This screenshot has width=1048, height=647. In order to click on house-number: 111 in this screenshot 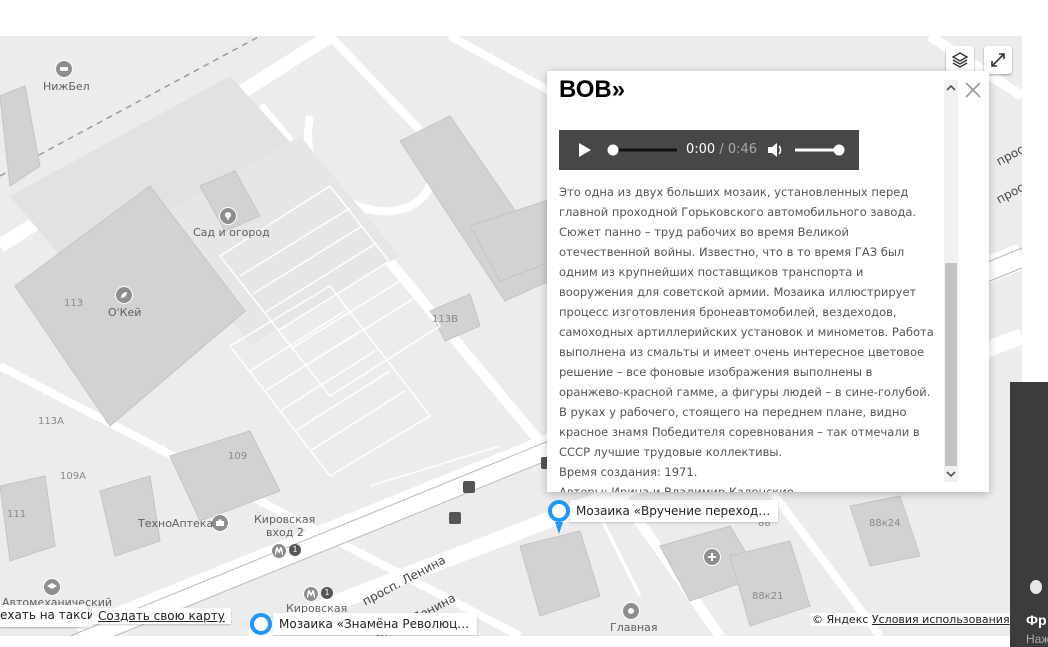, I will do `click(17, 514)`.